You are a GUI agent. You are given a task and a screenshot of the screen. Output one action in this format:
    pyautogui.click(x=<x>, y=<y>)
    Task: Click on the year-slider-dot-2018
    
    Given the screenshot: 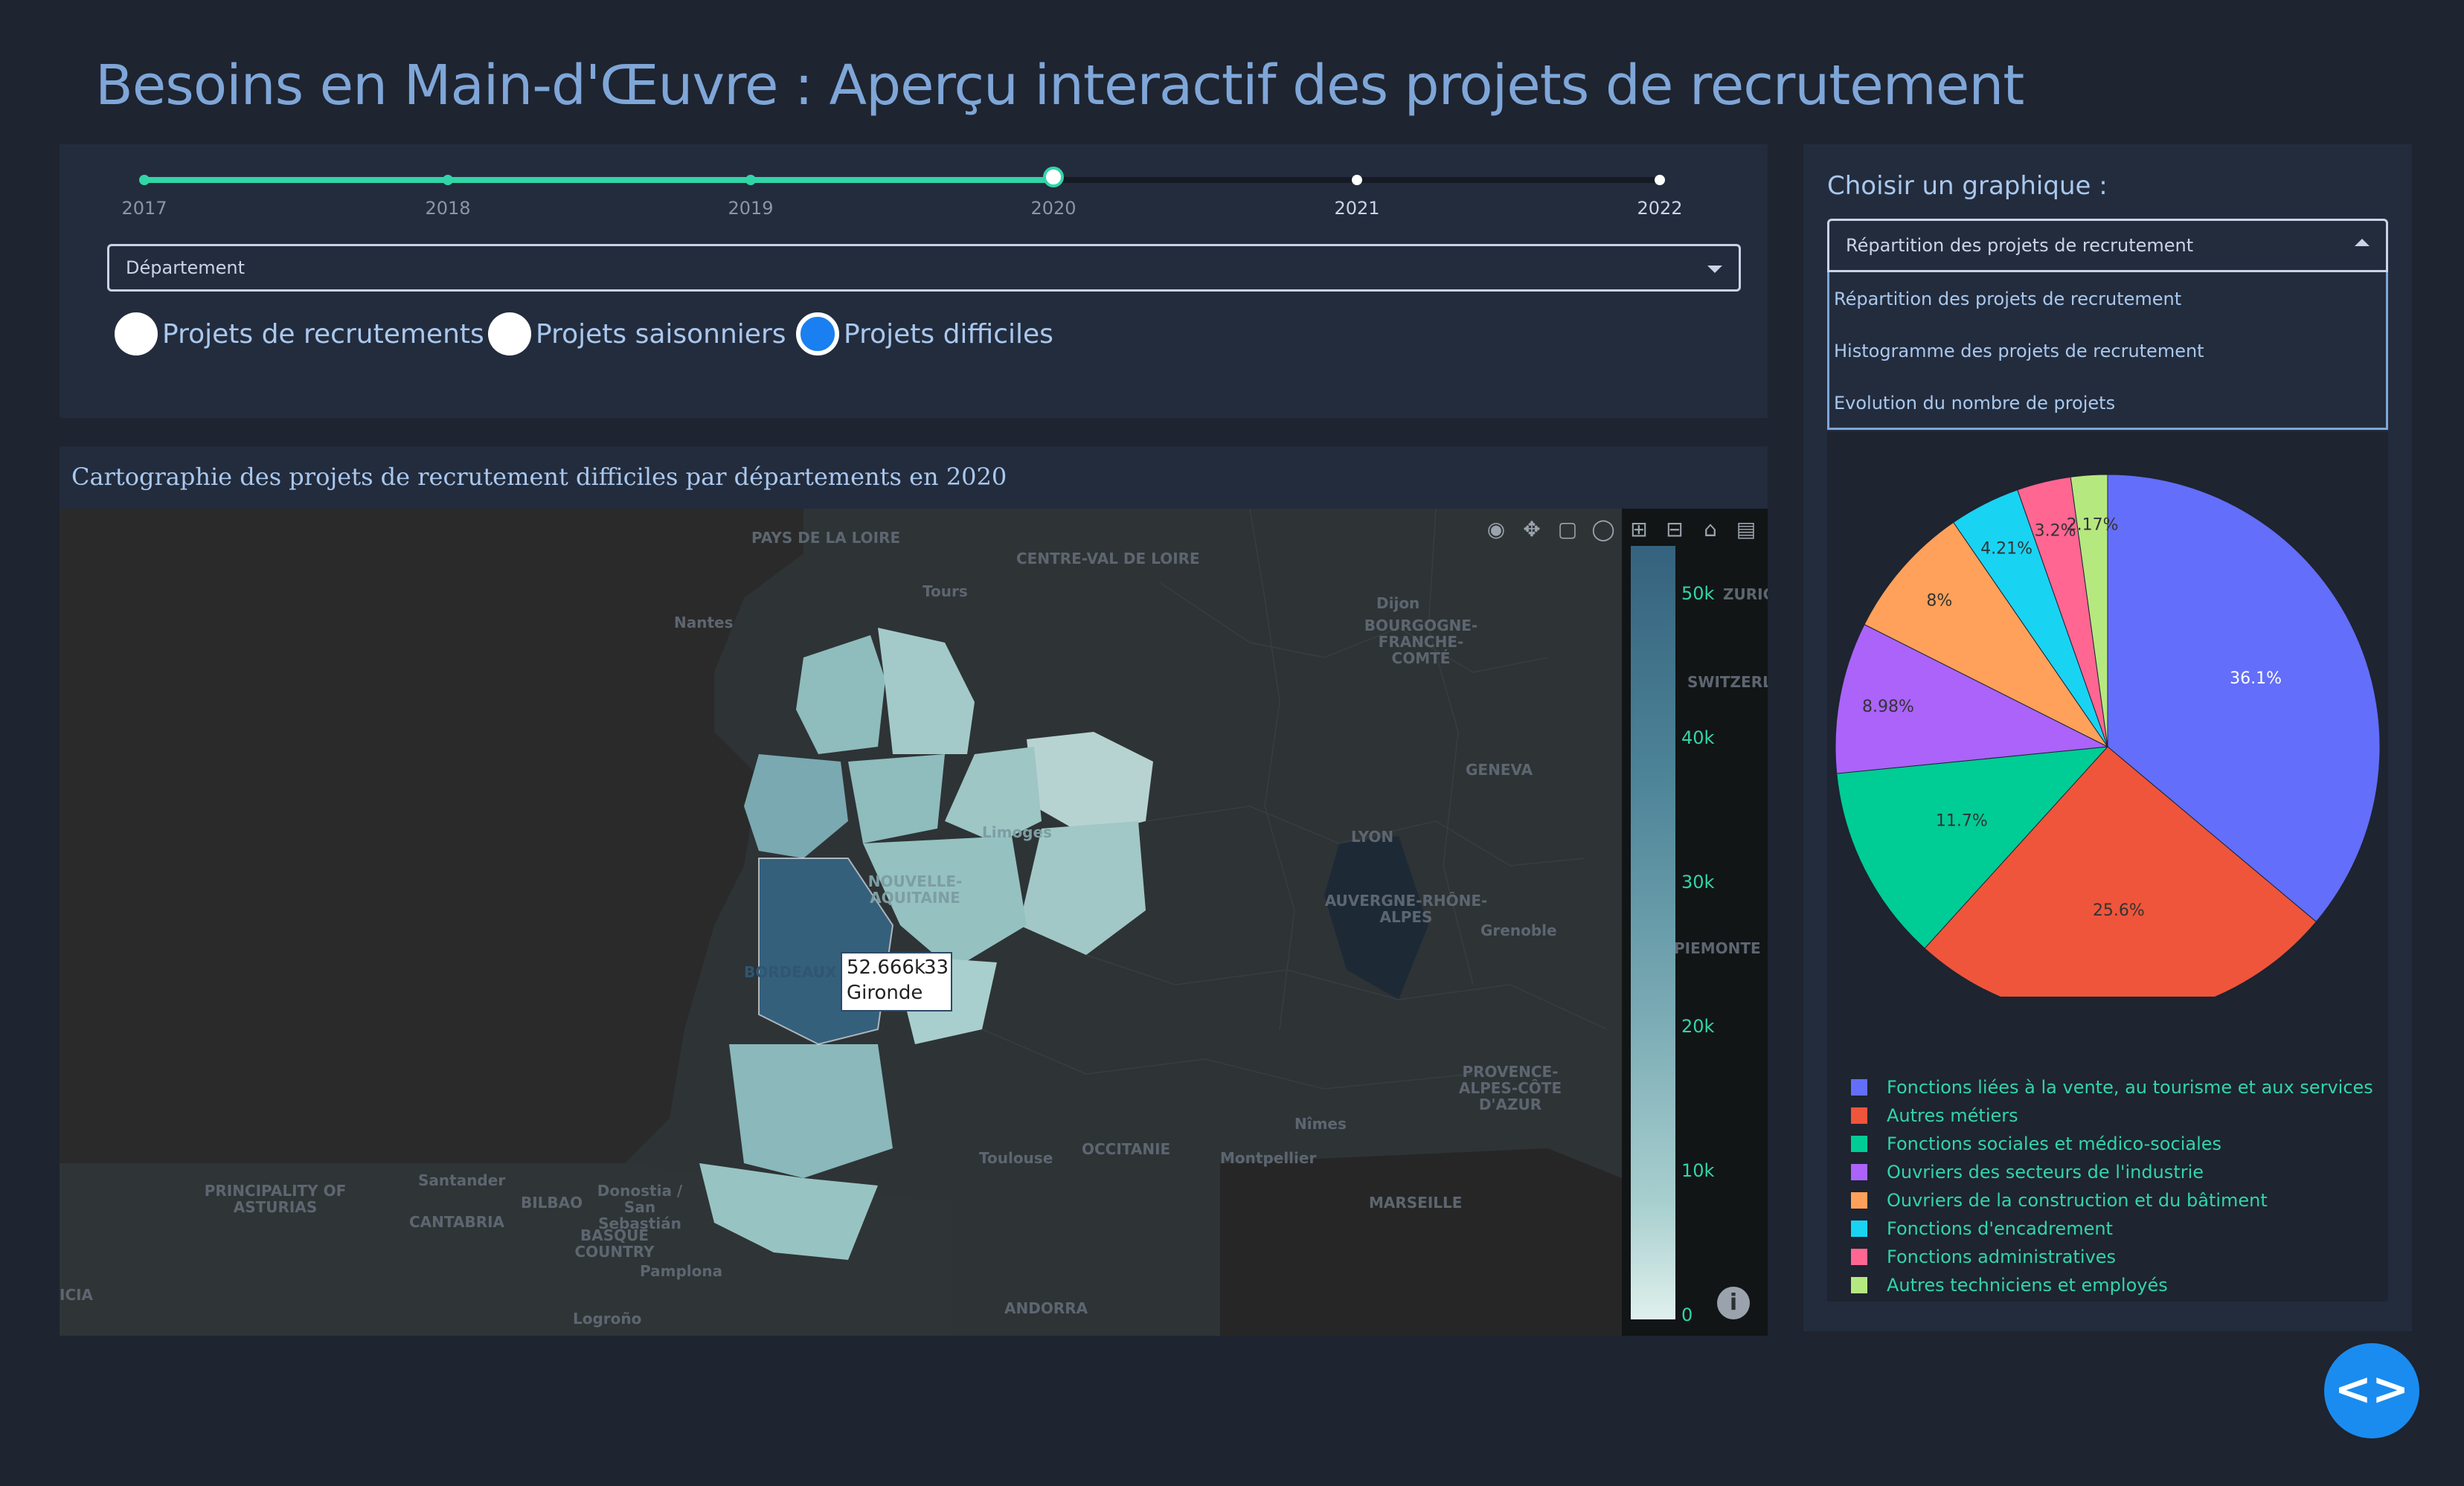 What is the action you would take?
    pyautogui.click(x=448, y=180)
    